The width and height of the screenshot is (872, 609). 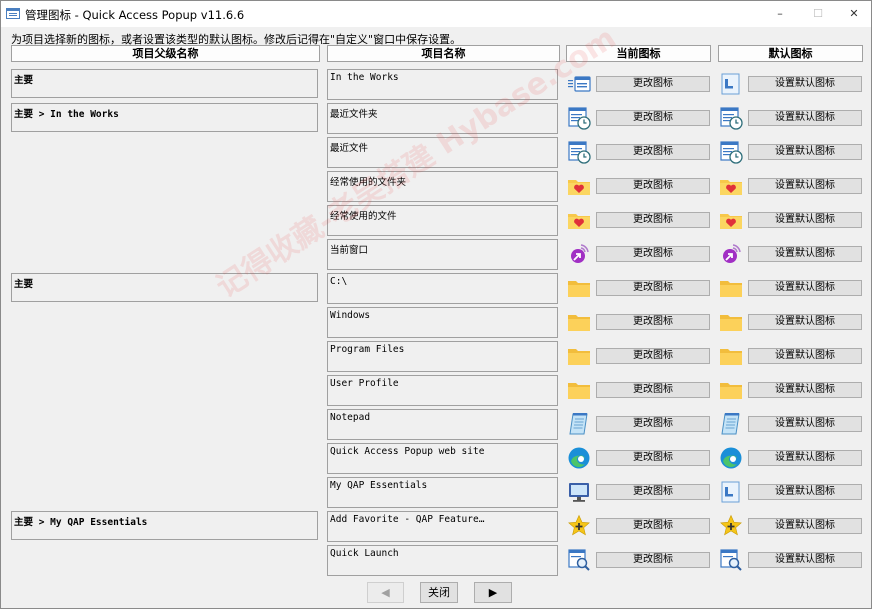 I want to click on item-name-box: Quick Access Popup web site, so click(x=442, y=458).